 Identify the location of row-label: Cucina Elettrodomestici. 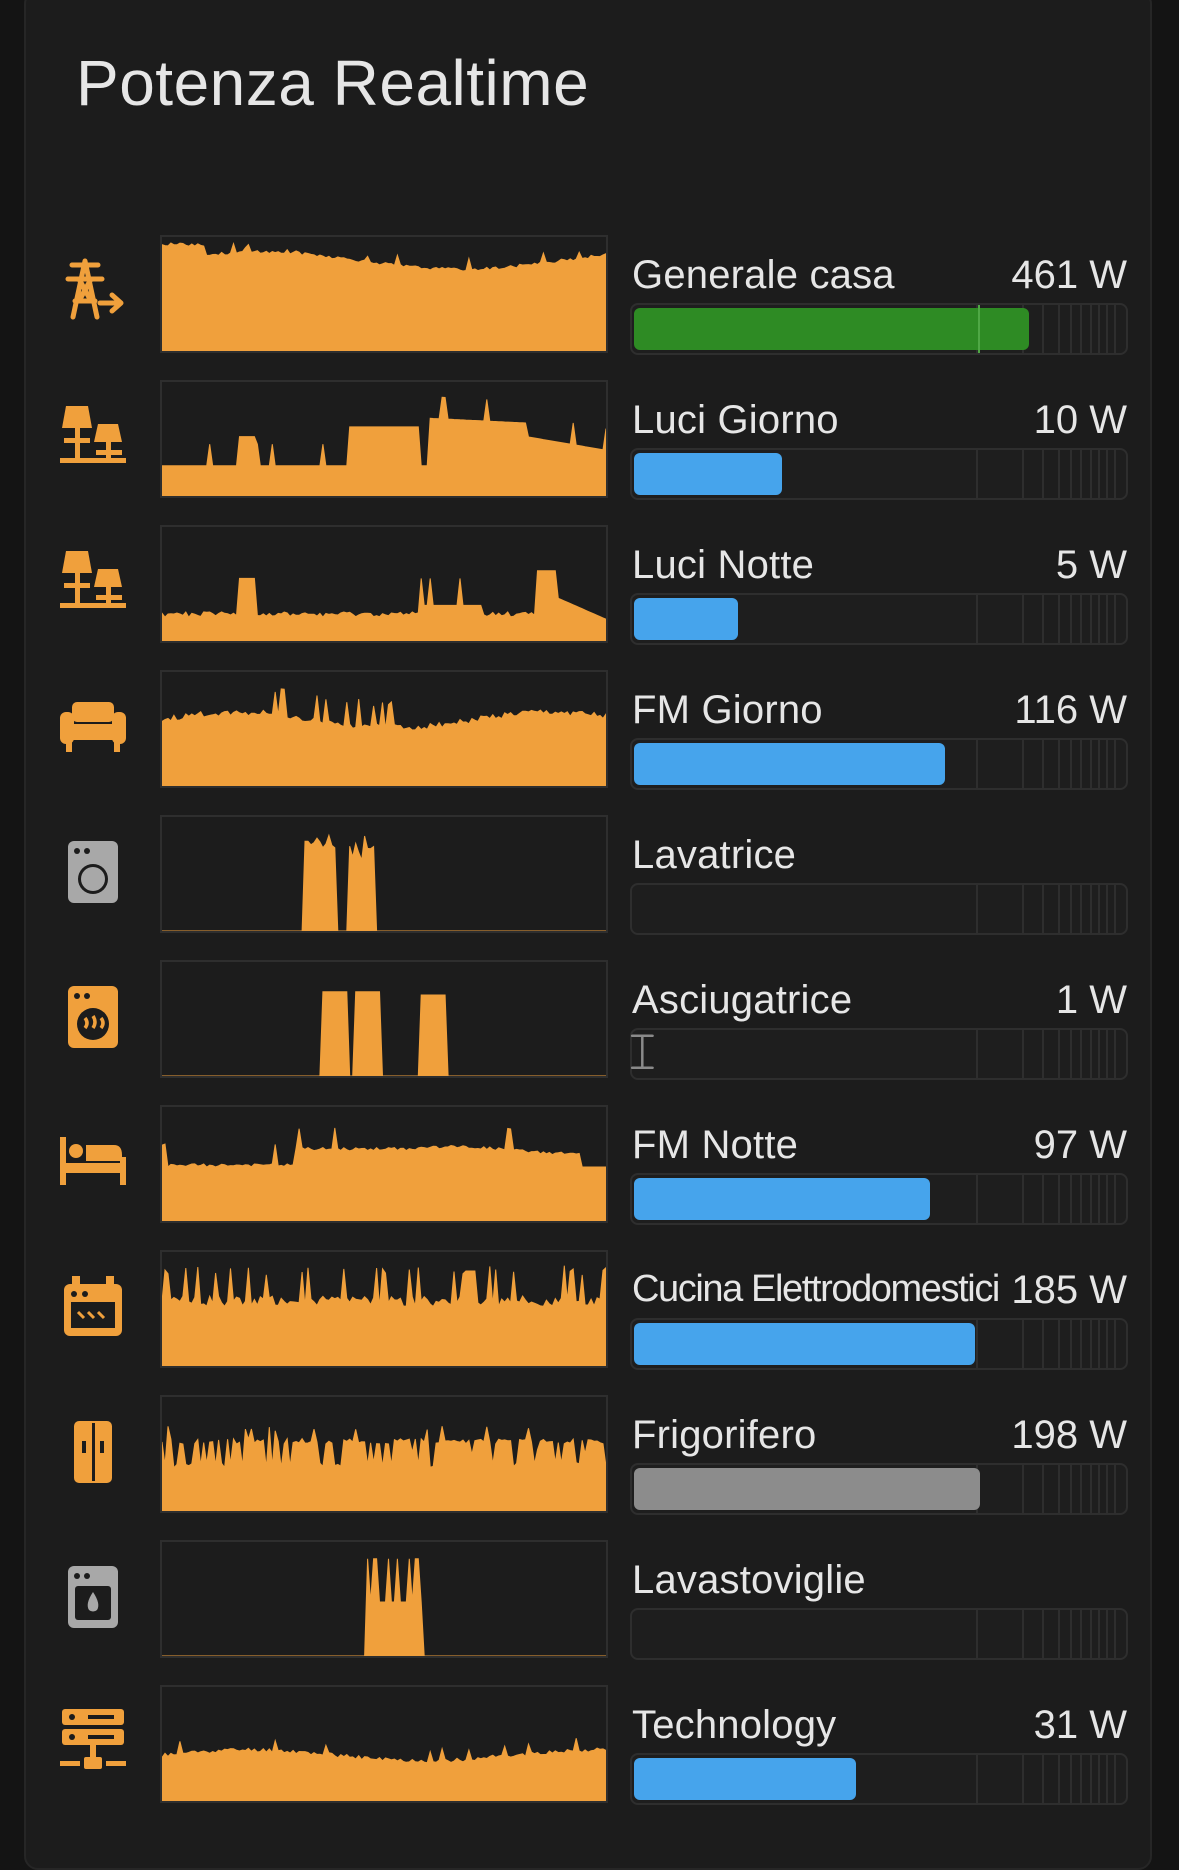
(816, 1289).